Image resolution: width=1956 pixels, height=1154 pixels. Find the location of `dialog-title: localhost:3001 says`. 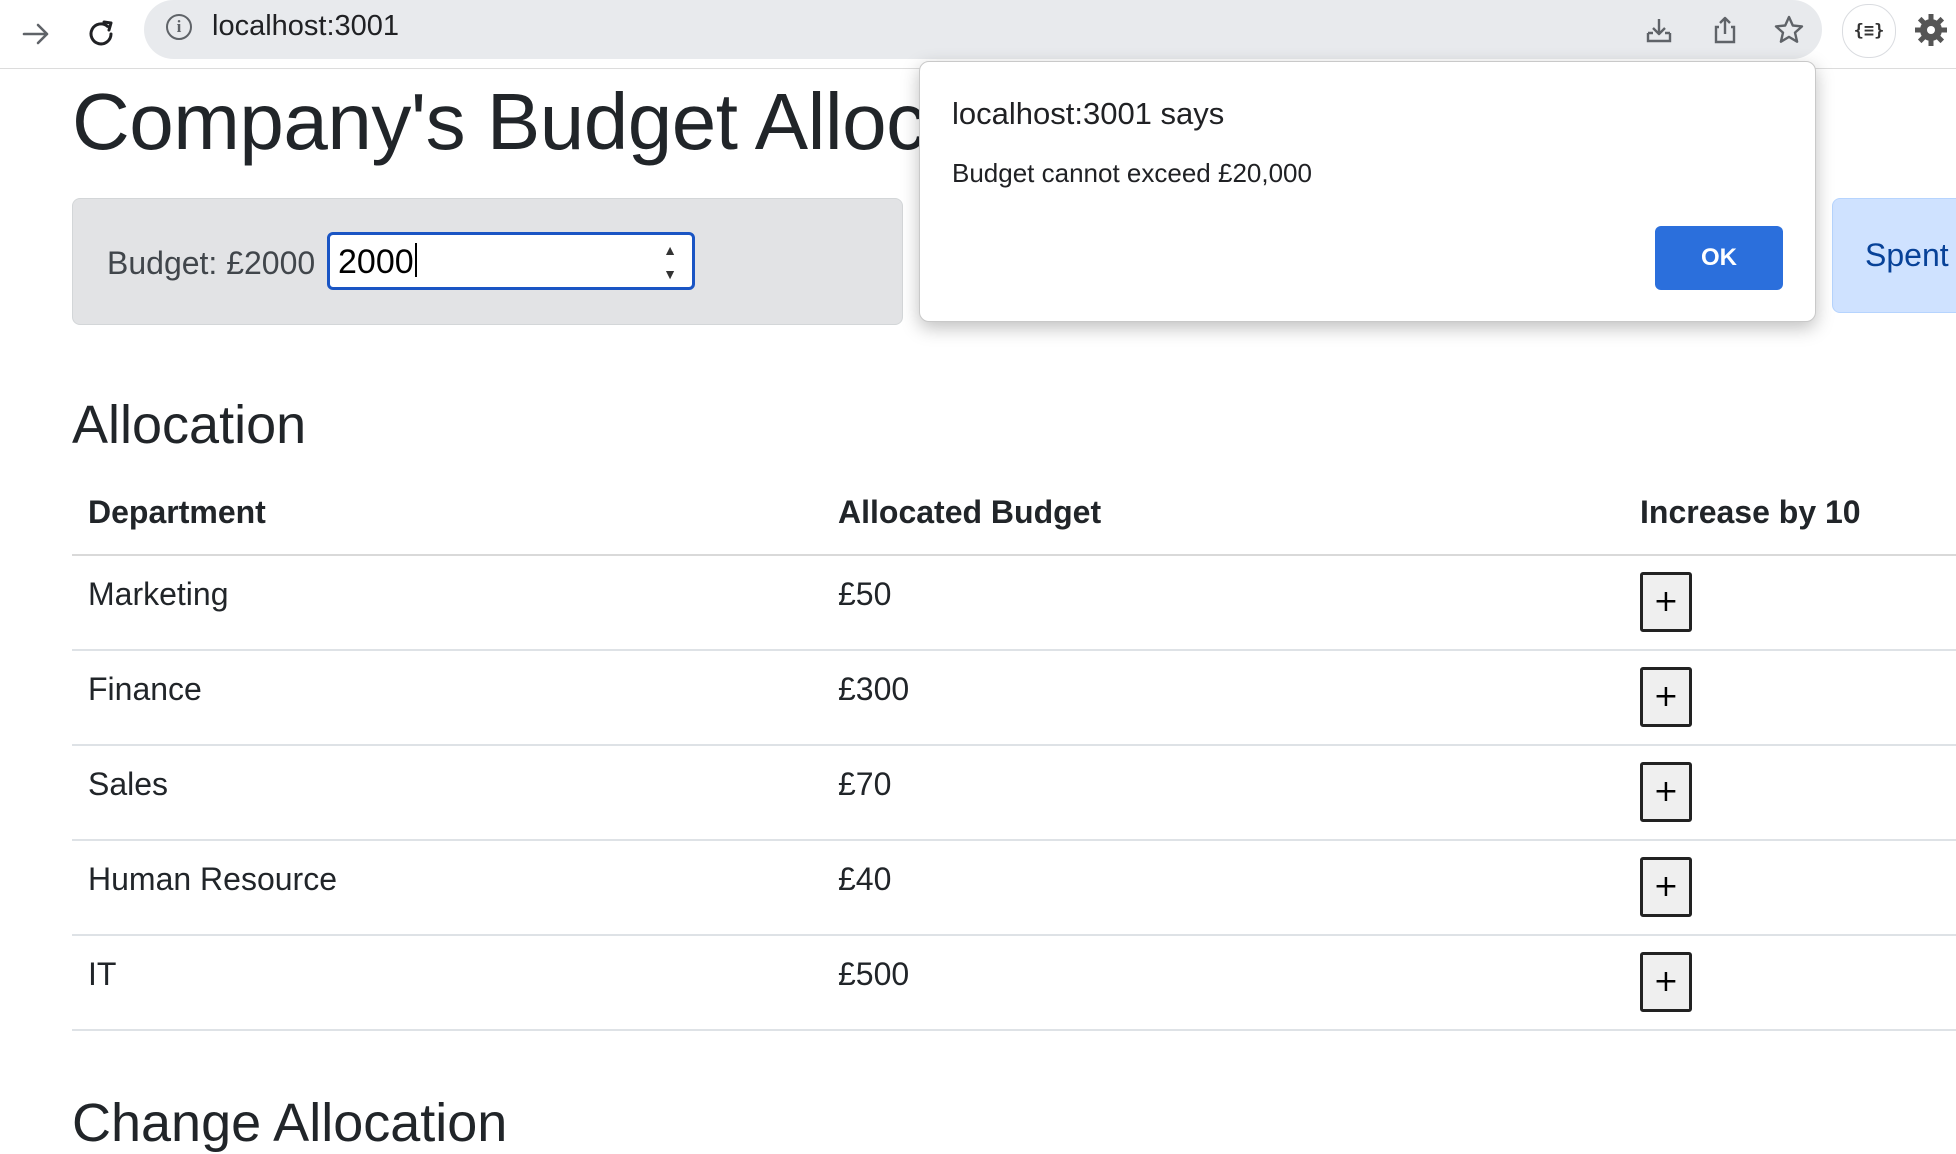

dialog-title: localhost:3001 says is located at coordinates (1088, 113).